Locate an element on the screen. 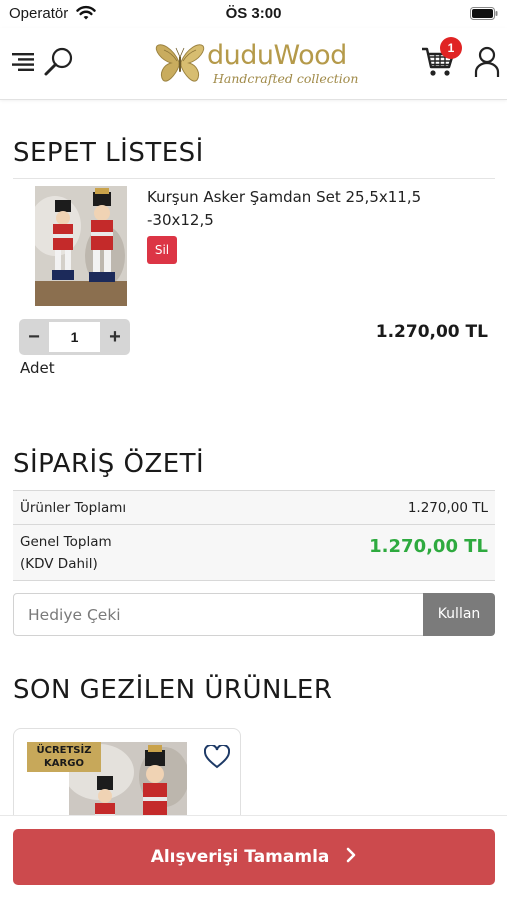 This screenshot has height=900, width=507. apply-voucher-button: Kullan is located at coordinates (459, 614).